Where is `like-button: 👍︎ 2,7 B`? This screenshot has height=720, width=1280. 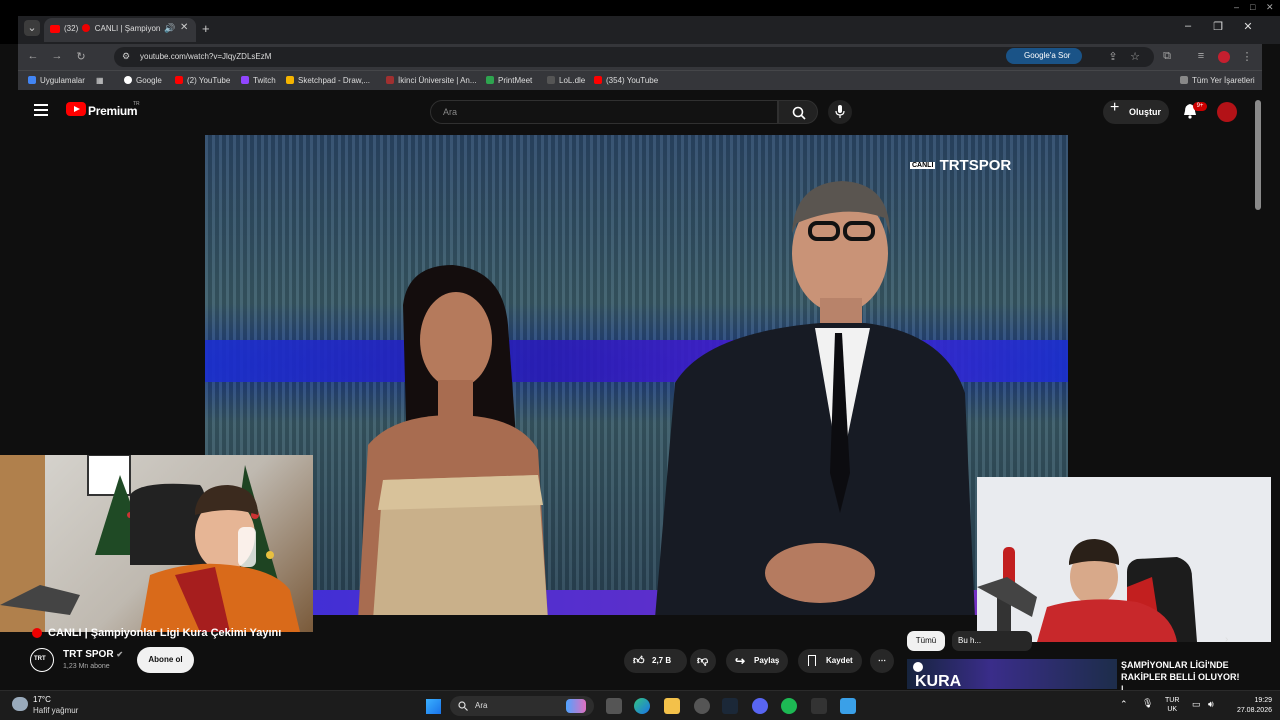 like-button: 👍︎ 2,7 B is located at coordinates (655, 661).